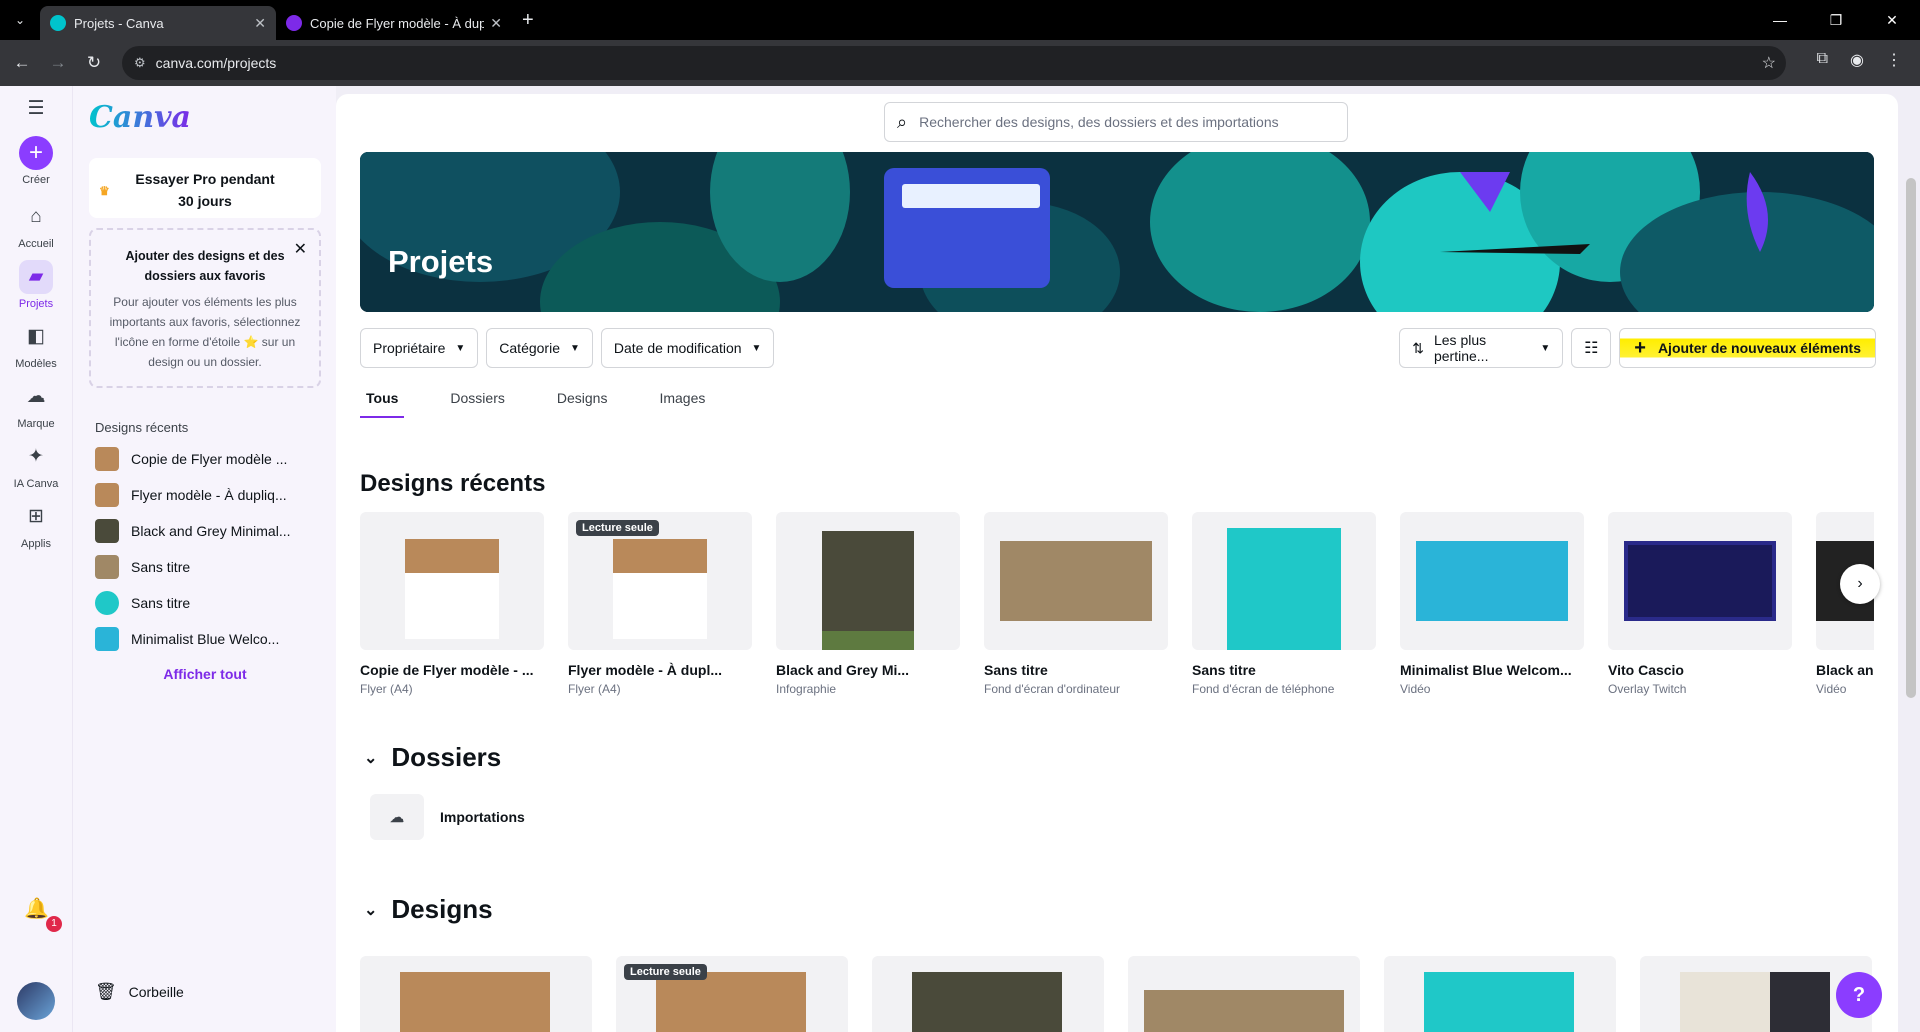 The width and height of the screenshot is (1920, 1032). Describe the element at coordinates (205, 188) in the screenshot. I see `try-pro-button: ♛ Essayer Pro pendant 30 jours` at that location.